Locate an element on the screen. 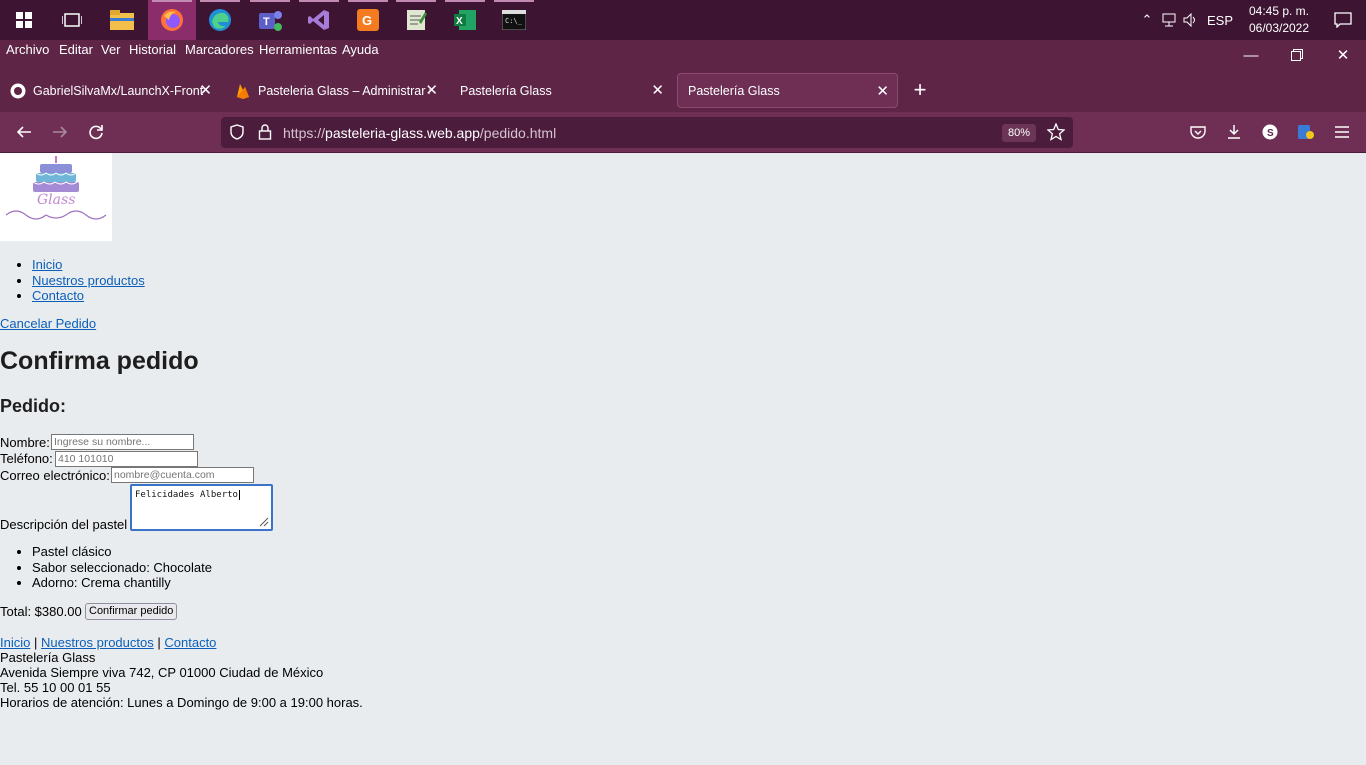 The width and height of the screenshot is (1366, 765). pocket-icon is located at coordinates (1198, 132).